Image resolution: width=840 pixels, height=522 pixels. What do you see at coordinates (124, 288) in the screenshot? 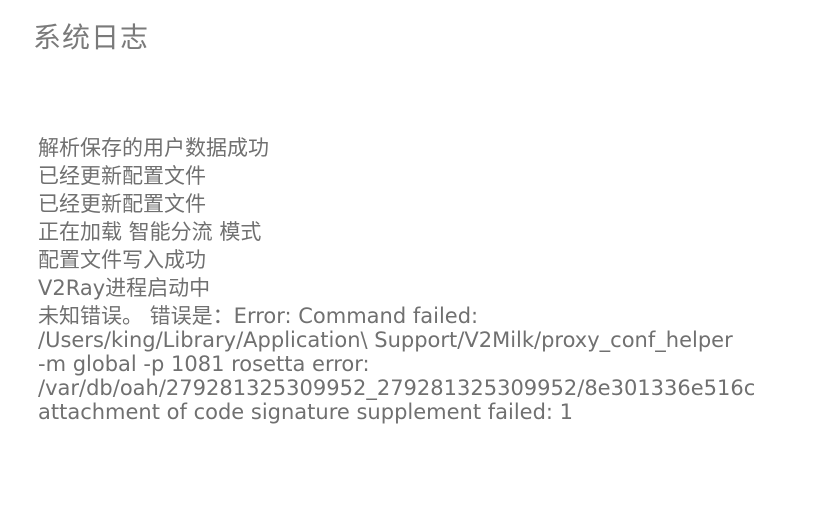
I see `log-line: V2Ray进程启动中` at bounding box center [124, 288].